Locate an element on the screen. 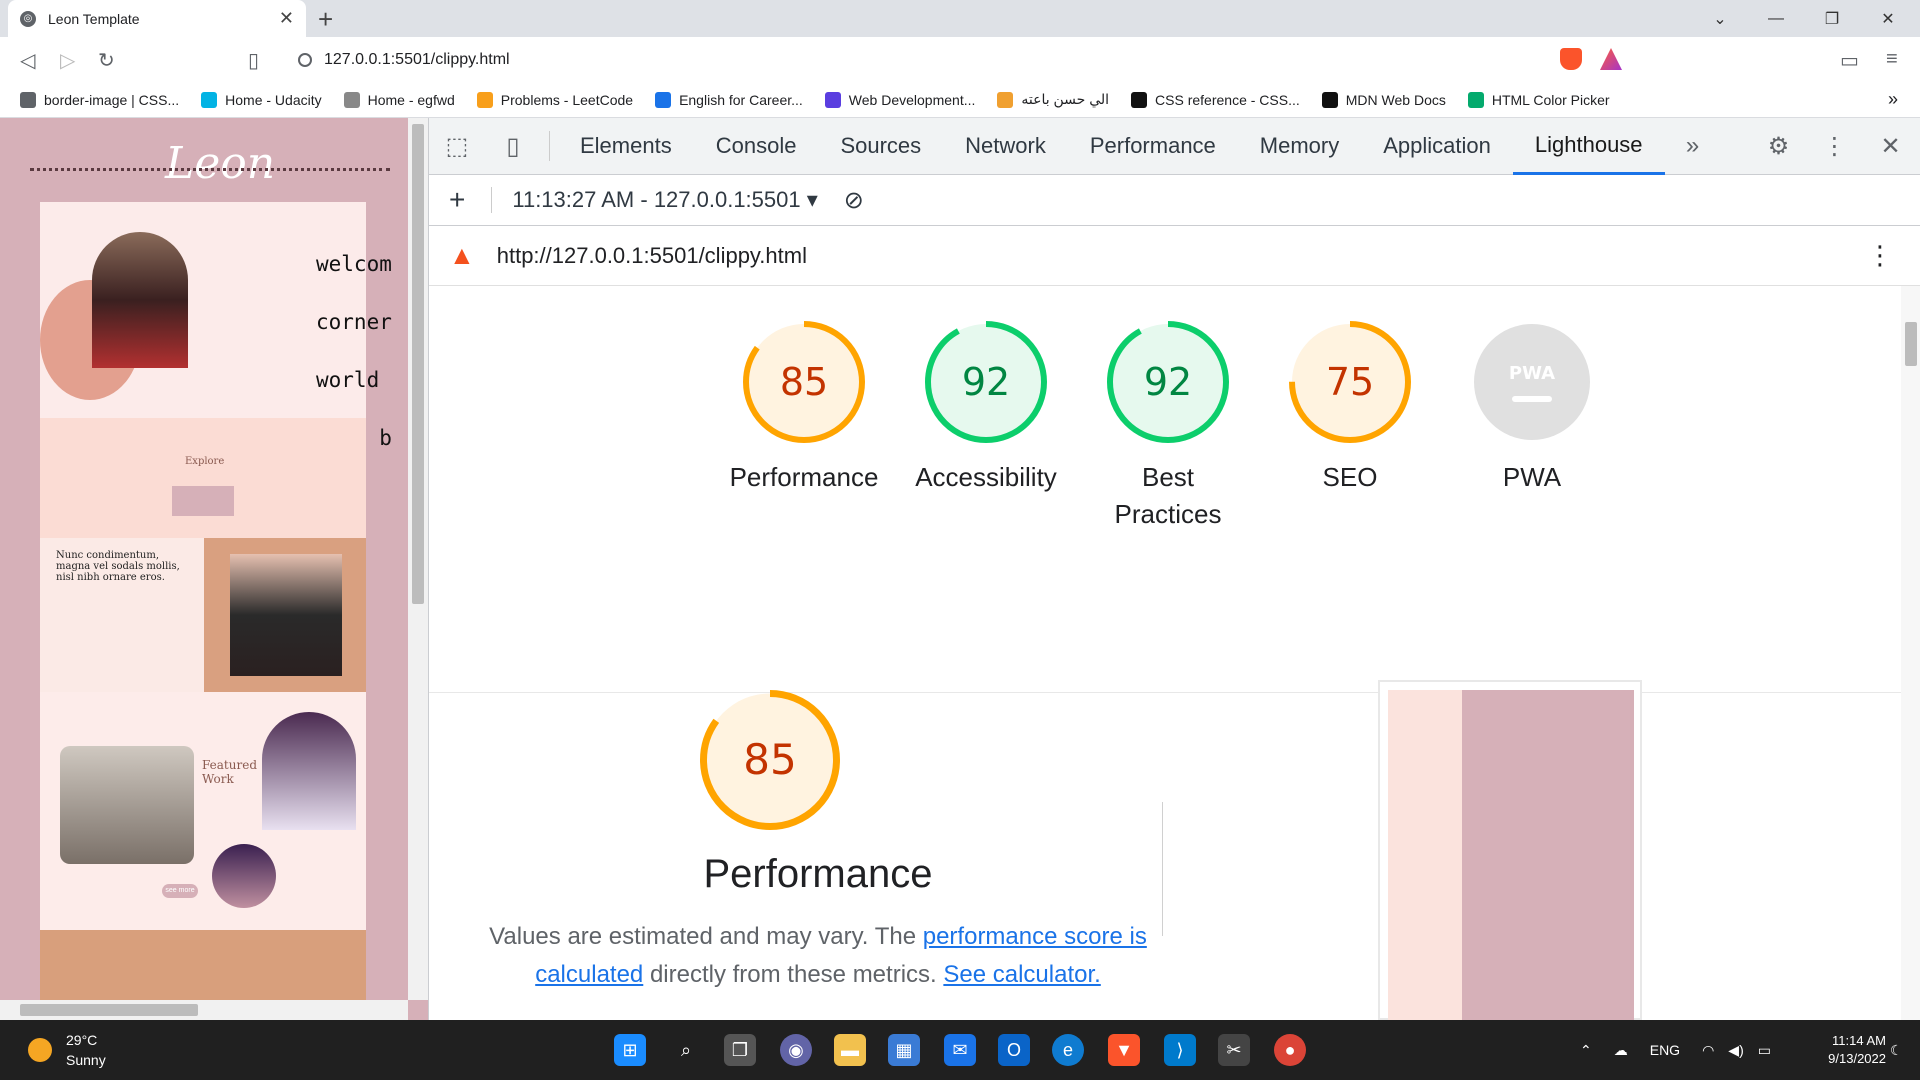 This screenshot has width=1920, height=1080. restore-button: ❐ is located at coordinates (1832, 18).